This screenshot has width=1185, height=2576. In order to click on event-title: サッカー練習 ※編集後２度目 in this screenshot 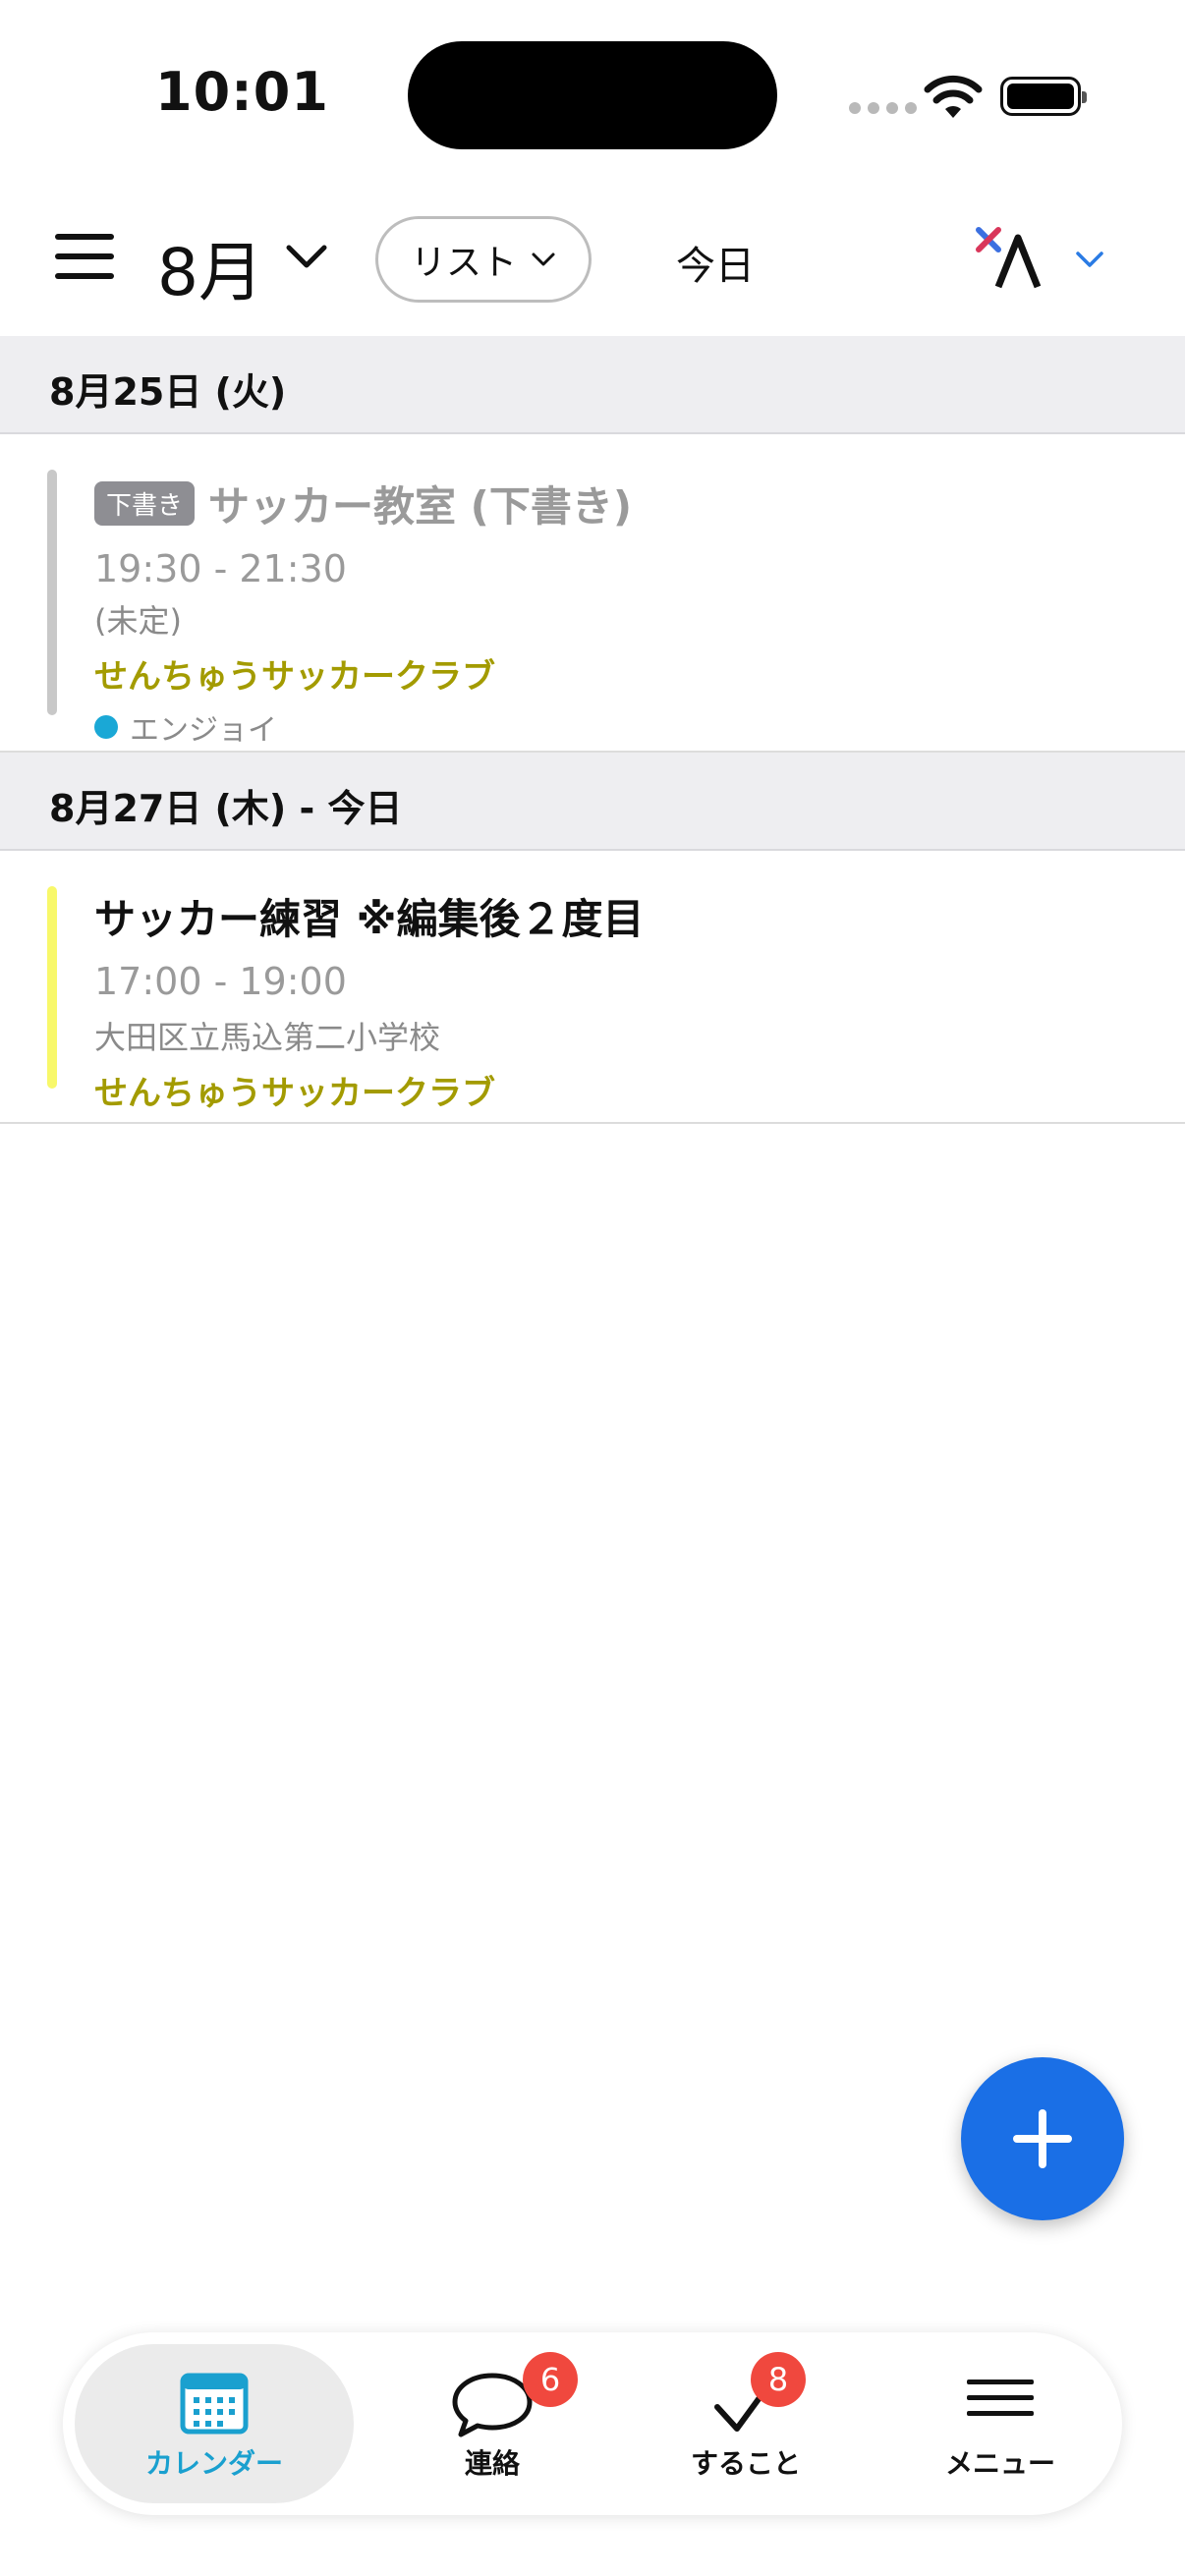, I will do `click(370, 919)`.